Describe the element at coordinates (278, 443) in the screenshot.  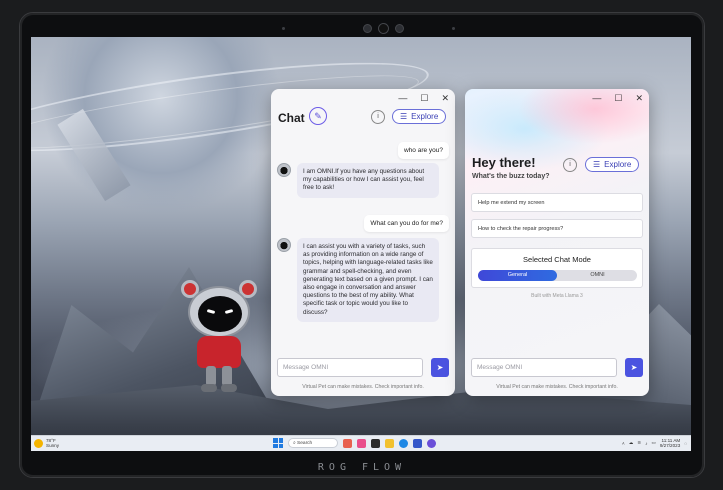
I see `windows-start-icon` at that location.